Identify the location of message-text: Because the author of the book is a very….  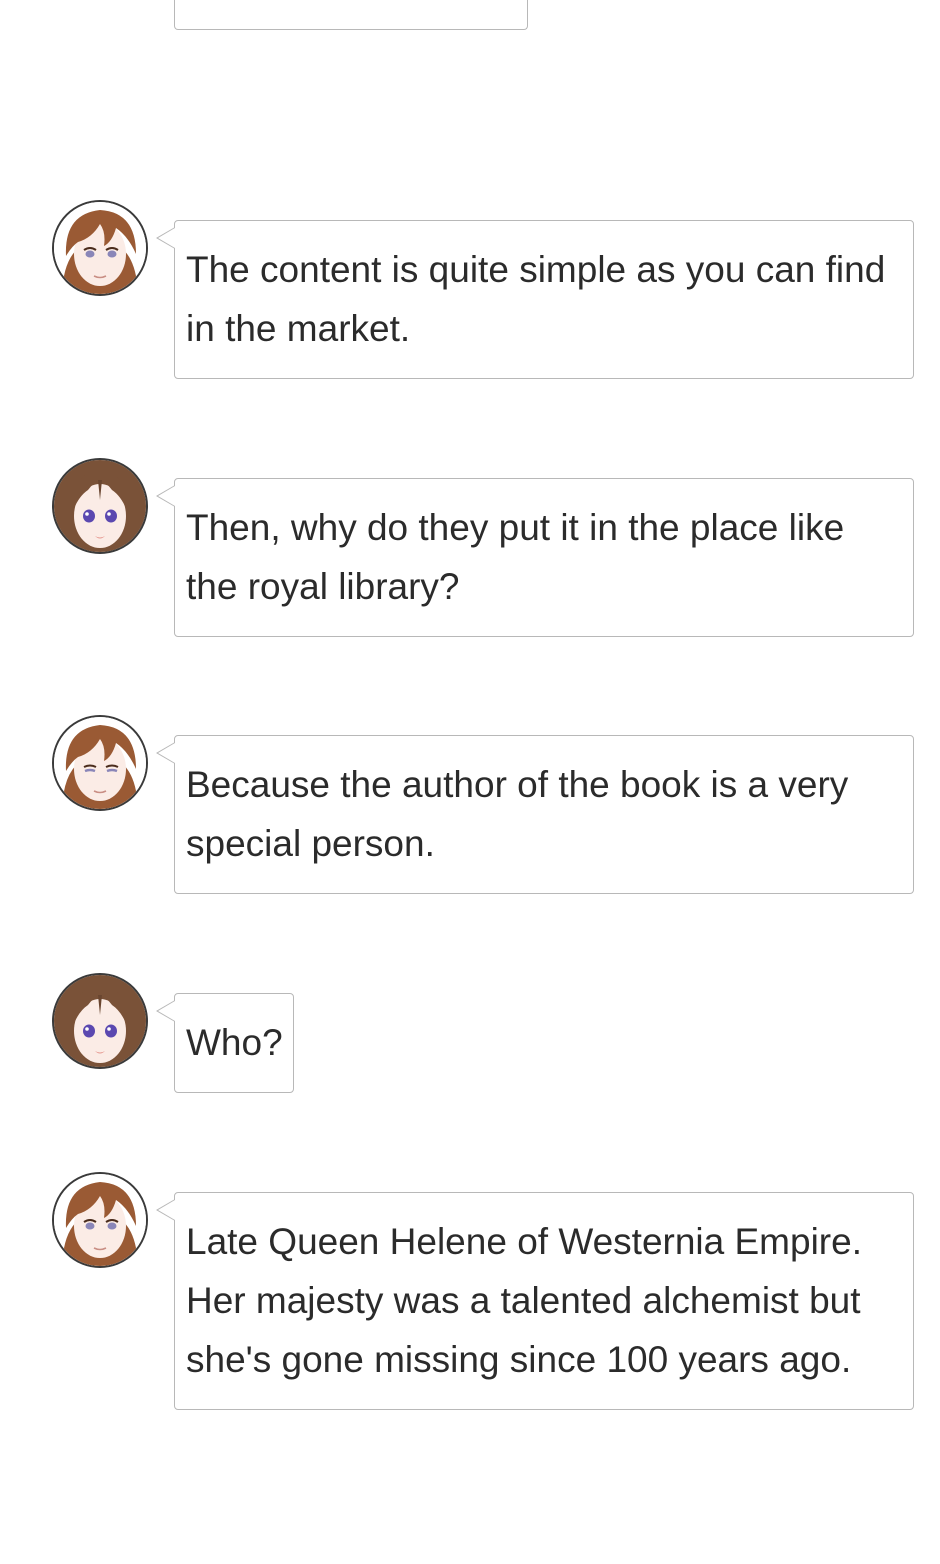
(517, 814).